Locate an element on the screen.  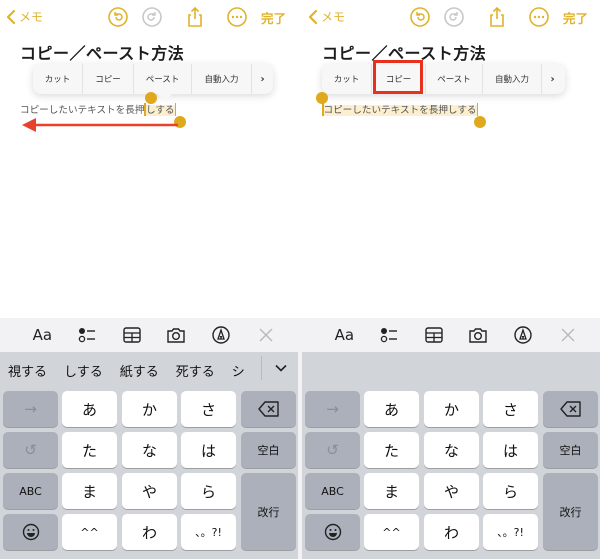
chevron-left-icon is located at coordinates (313, 16).